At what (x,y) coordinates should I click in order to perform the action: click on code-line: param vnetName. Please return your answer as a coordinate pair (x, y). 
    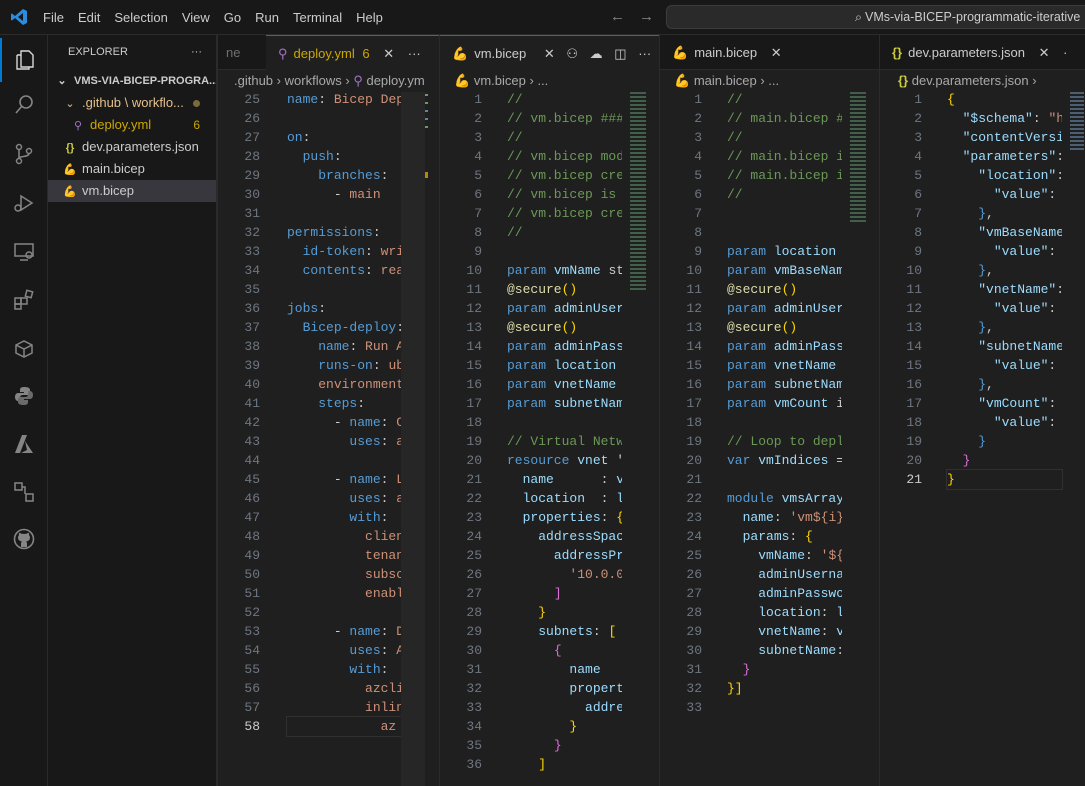
    Looking at the image, I should click on (784, 365).